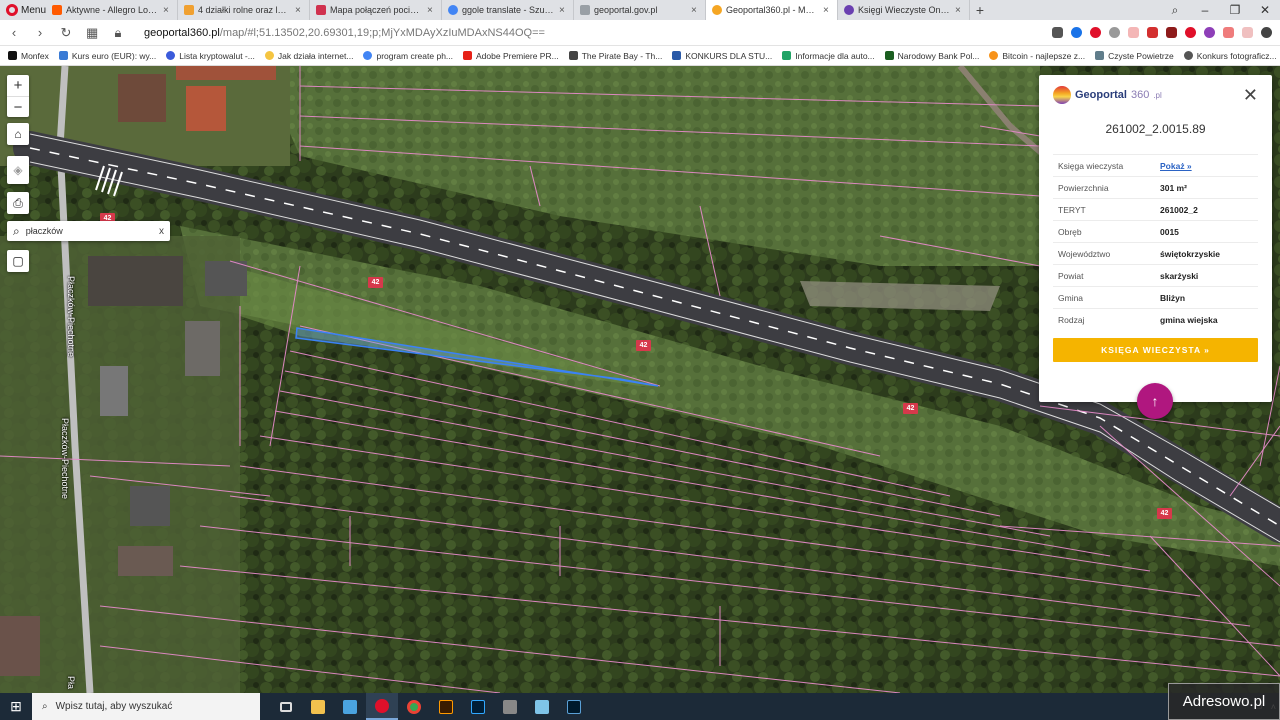 The width and height of the screenshot is (1280, 720). Describe the element at coordinates (1266, 32) in the screenshot. I see `account-icon` at that location.